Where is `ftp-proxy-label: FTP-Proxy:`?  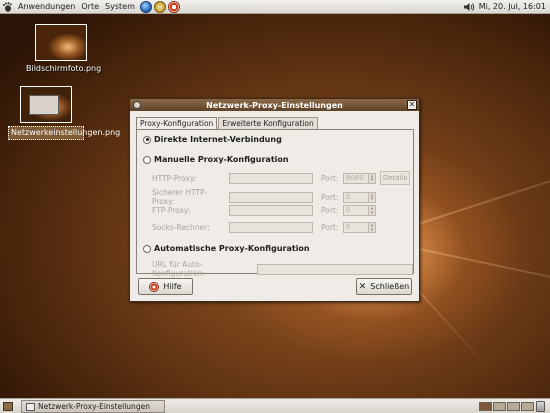
ftp-proxy-label: FTP-Proxy: is located at coordinates (171, 210).